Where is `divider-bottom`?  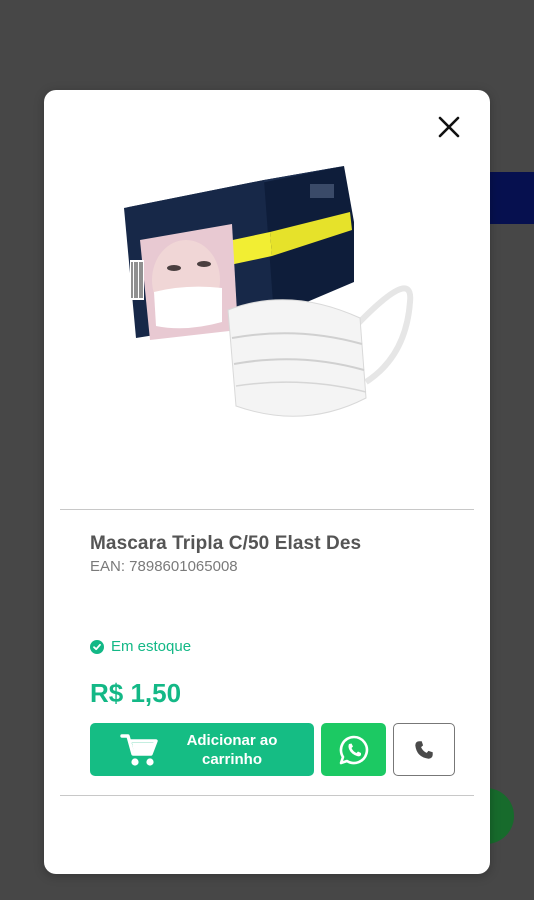
divider-bottom is located at coordinates (267, 795).